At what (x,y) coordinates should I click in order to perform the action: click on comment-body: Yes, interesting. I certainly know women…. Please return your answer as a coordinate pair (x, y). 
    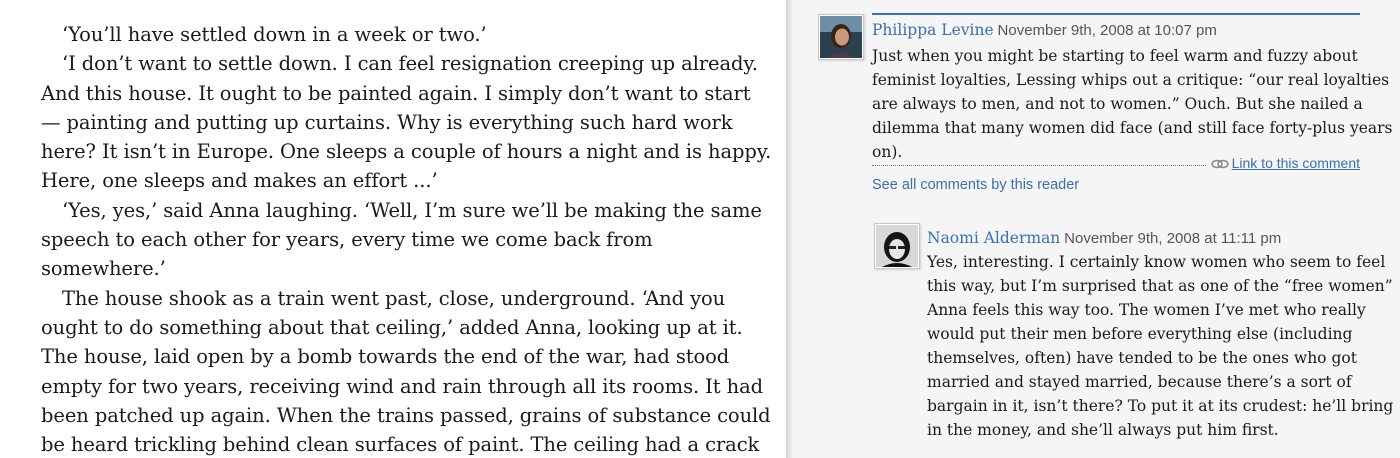
    Looking at the image, I should click on (1160, 346).